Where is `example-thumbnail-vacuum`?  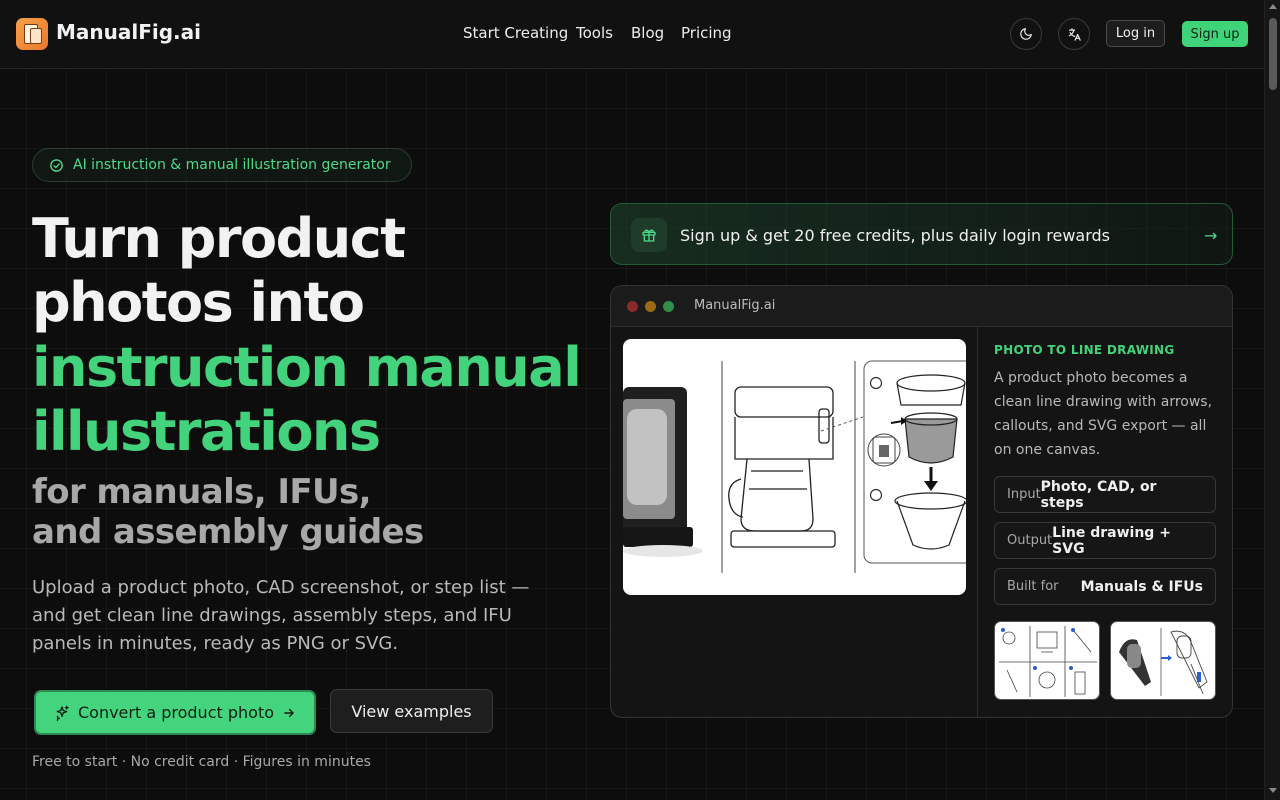
example-thumbnail-vacuum is located at coordinates (1163, 660).